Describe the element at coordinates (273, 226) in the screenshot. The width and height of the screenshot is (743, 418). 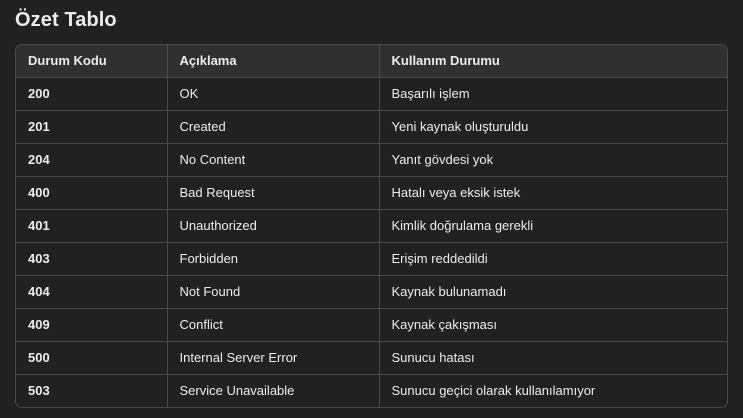
I see `cell-description: Unauthorized` at that location.